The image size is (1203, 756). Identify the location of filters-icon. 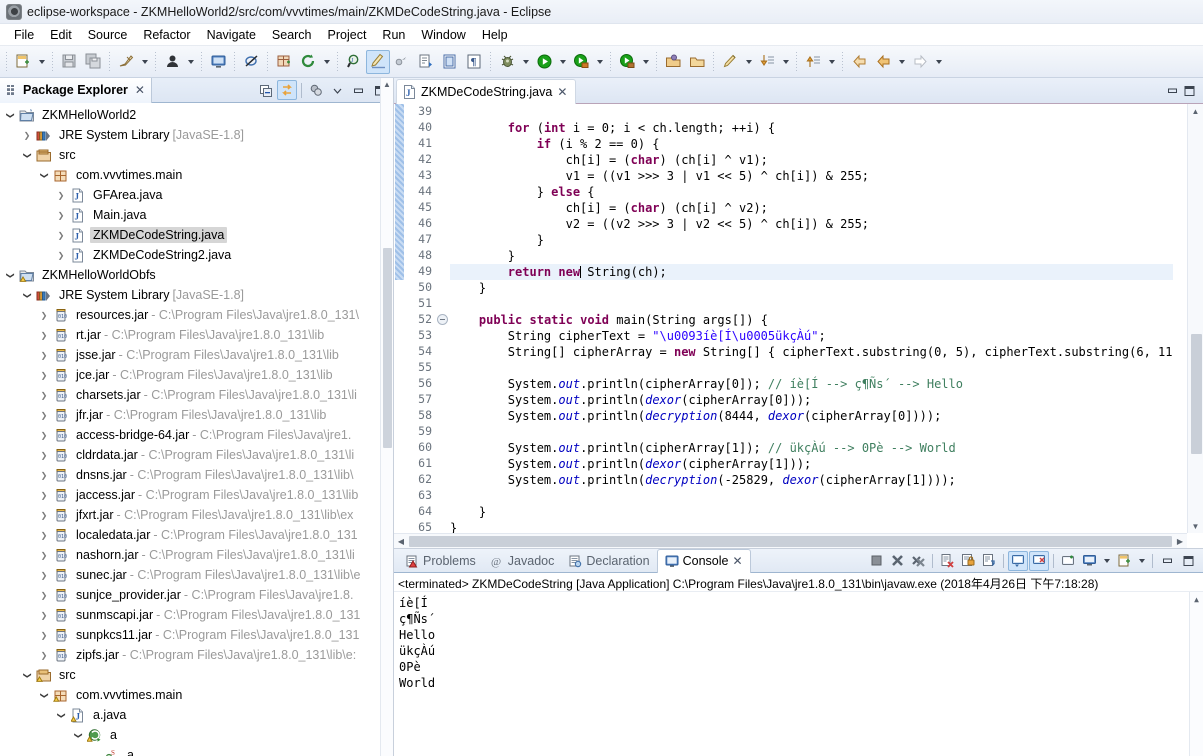
(316, 90).